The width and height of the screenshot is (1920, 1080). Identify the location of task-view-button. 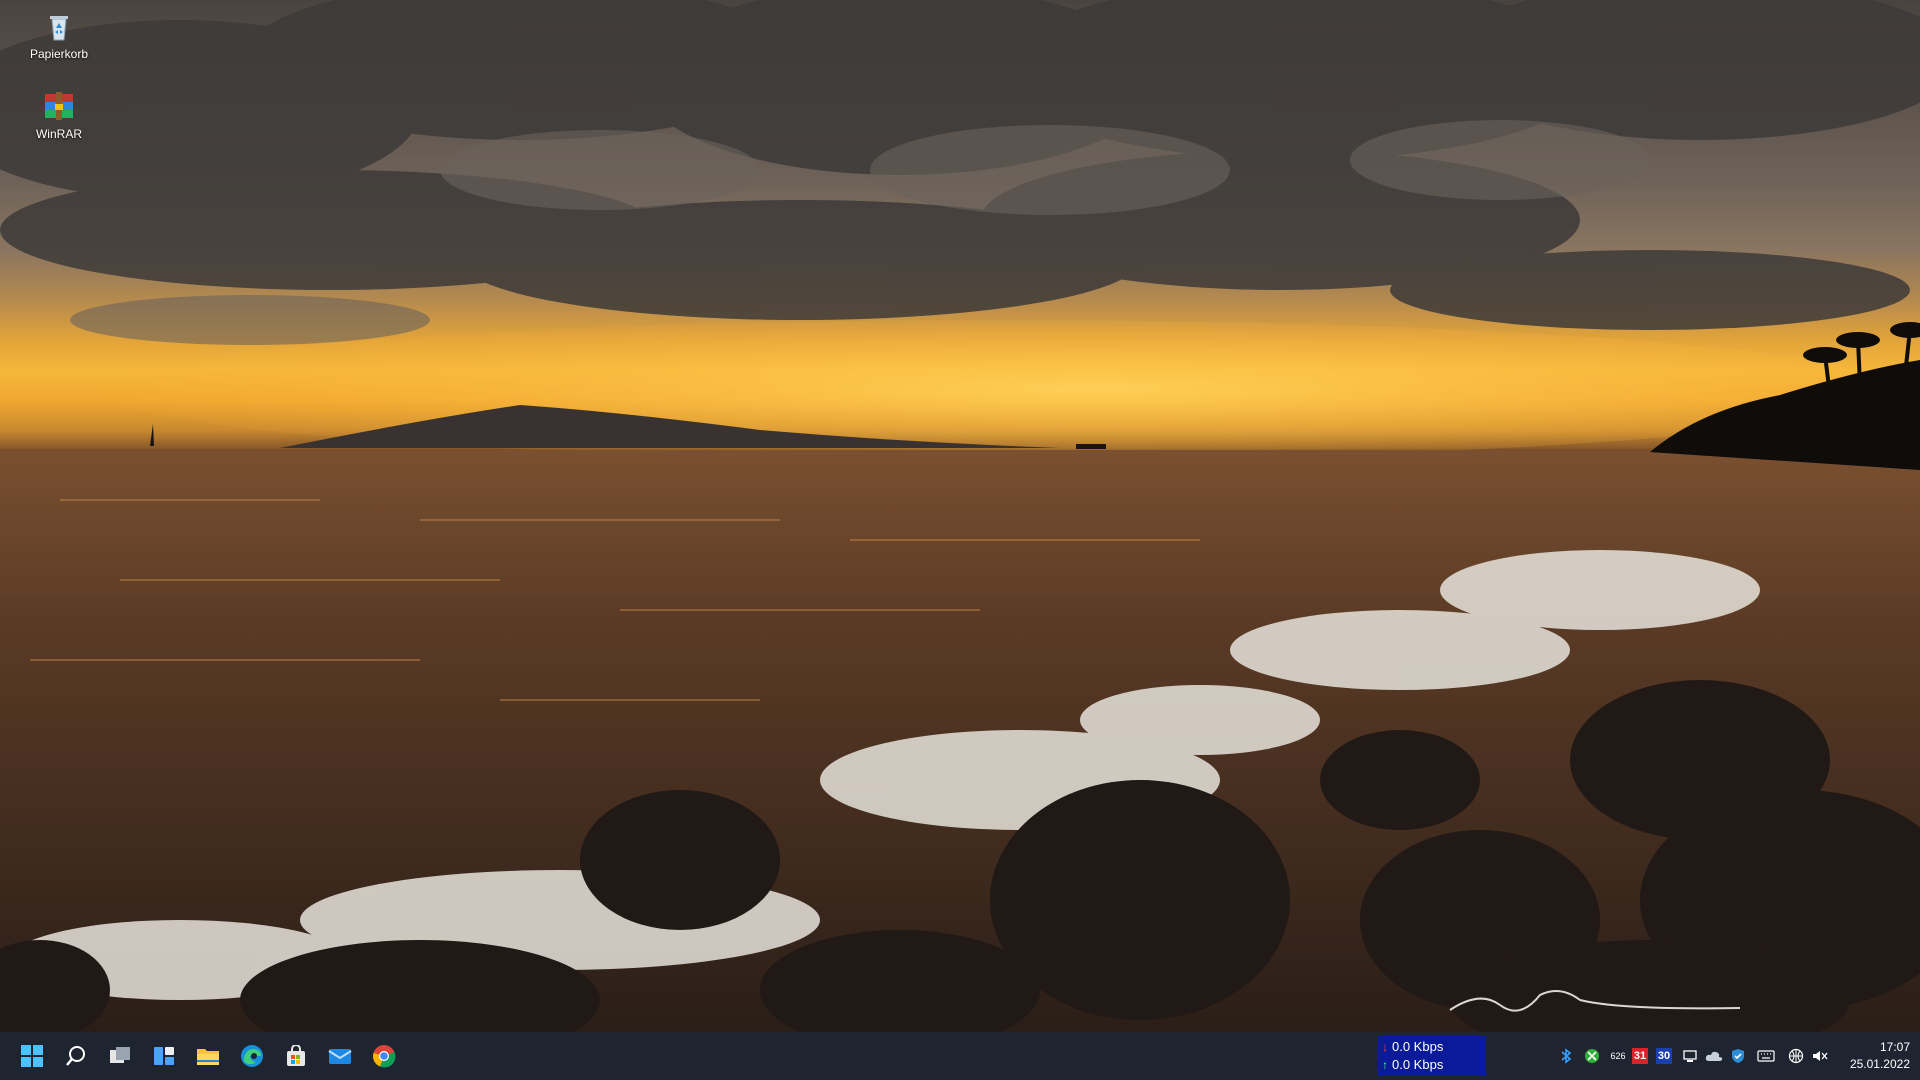
(120, 1056).